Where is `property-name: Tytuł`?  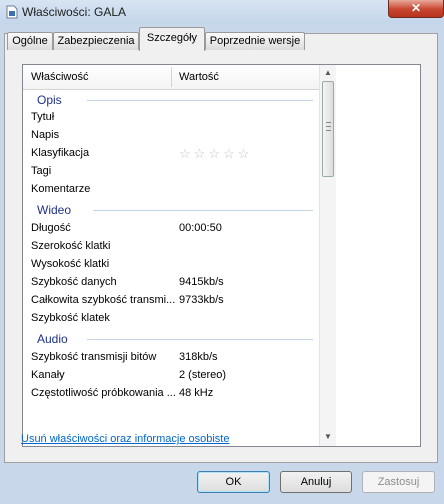
property-name: Tytuł is located at coordinates (43, 117).